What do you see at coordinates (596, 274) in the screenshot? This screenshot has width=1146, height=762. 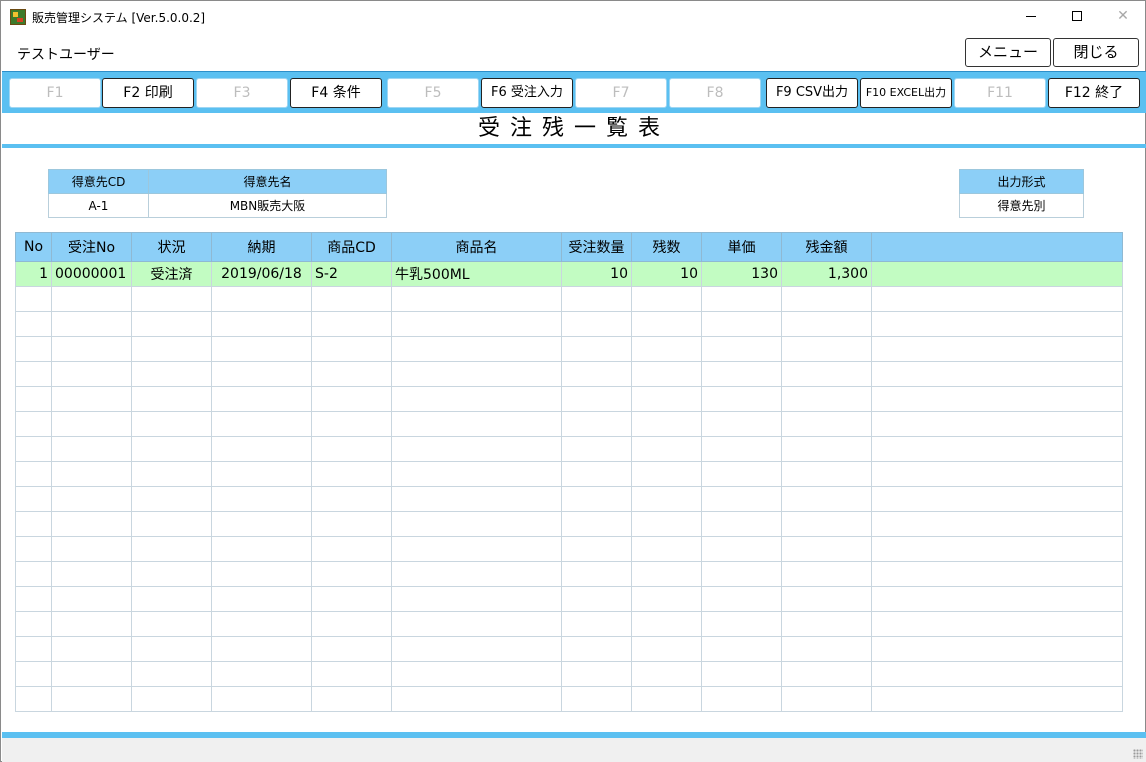 I see `cell-order-qty: 10` at bounding box center [596, 274].